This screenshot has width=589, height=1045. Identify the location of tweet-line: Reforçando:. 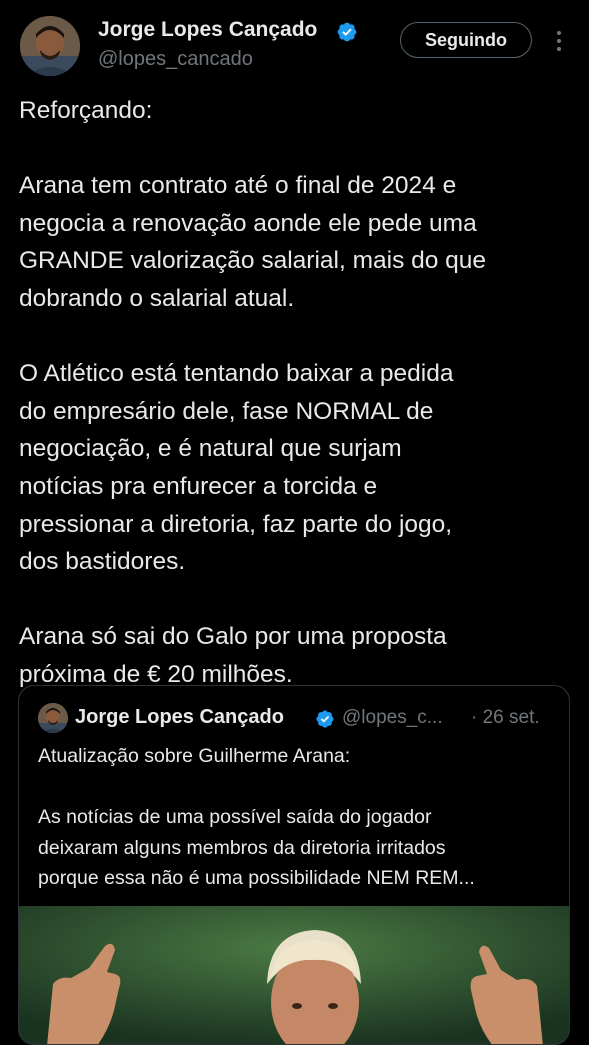
(86, 110).